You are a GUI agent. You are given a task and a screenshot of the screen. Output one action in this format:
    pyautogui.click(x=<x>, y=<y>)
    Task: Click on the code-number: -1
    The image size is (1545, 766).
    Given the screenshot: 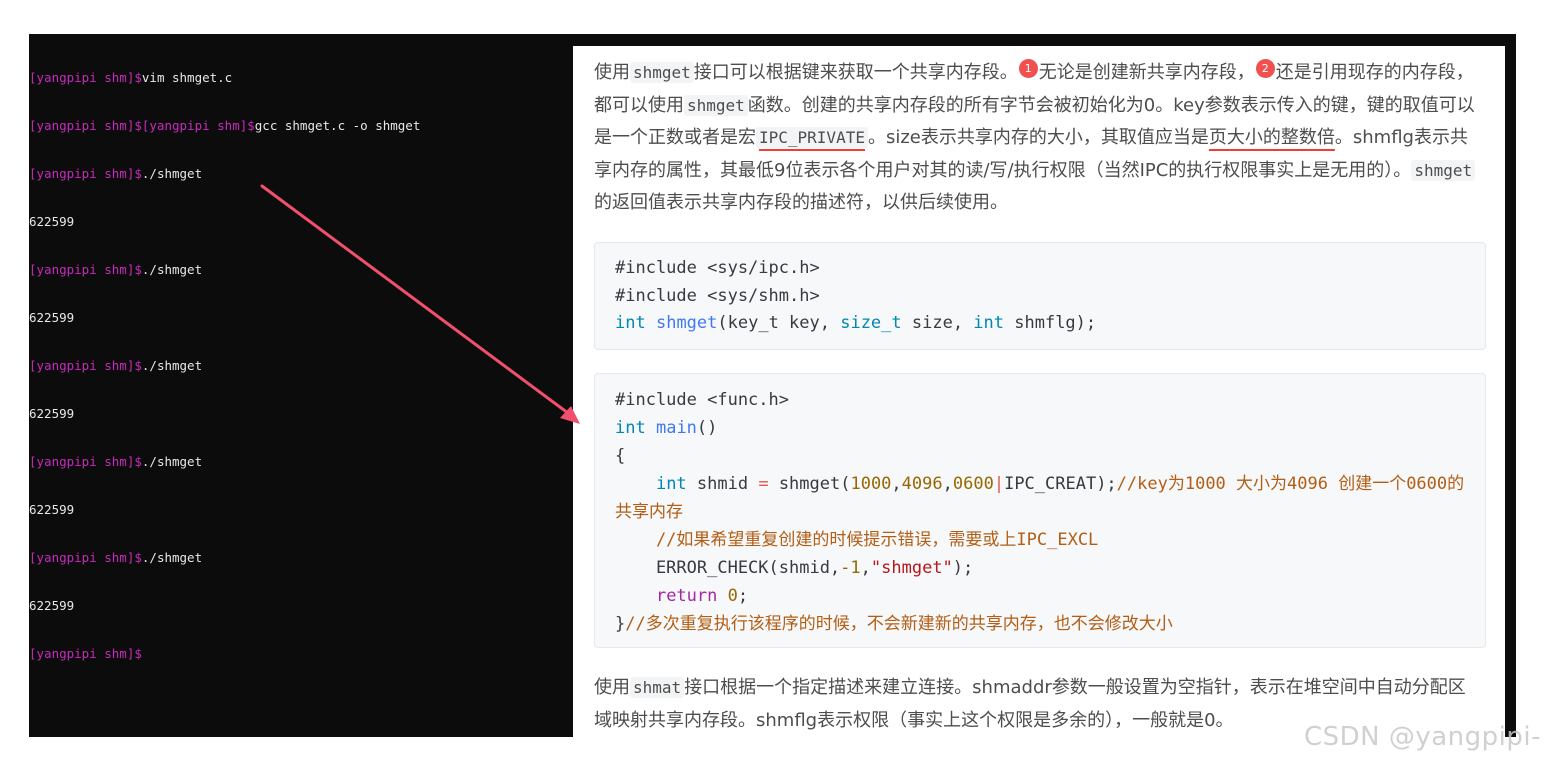 What is the action you would take?
    pyautogui.click(x=850, y=568)
    